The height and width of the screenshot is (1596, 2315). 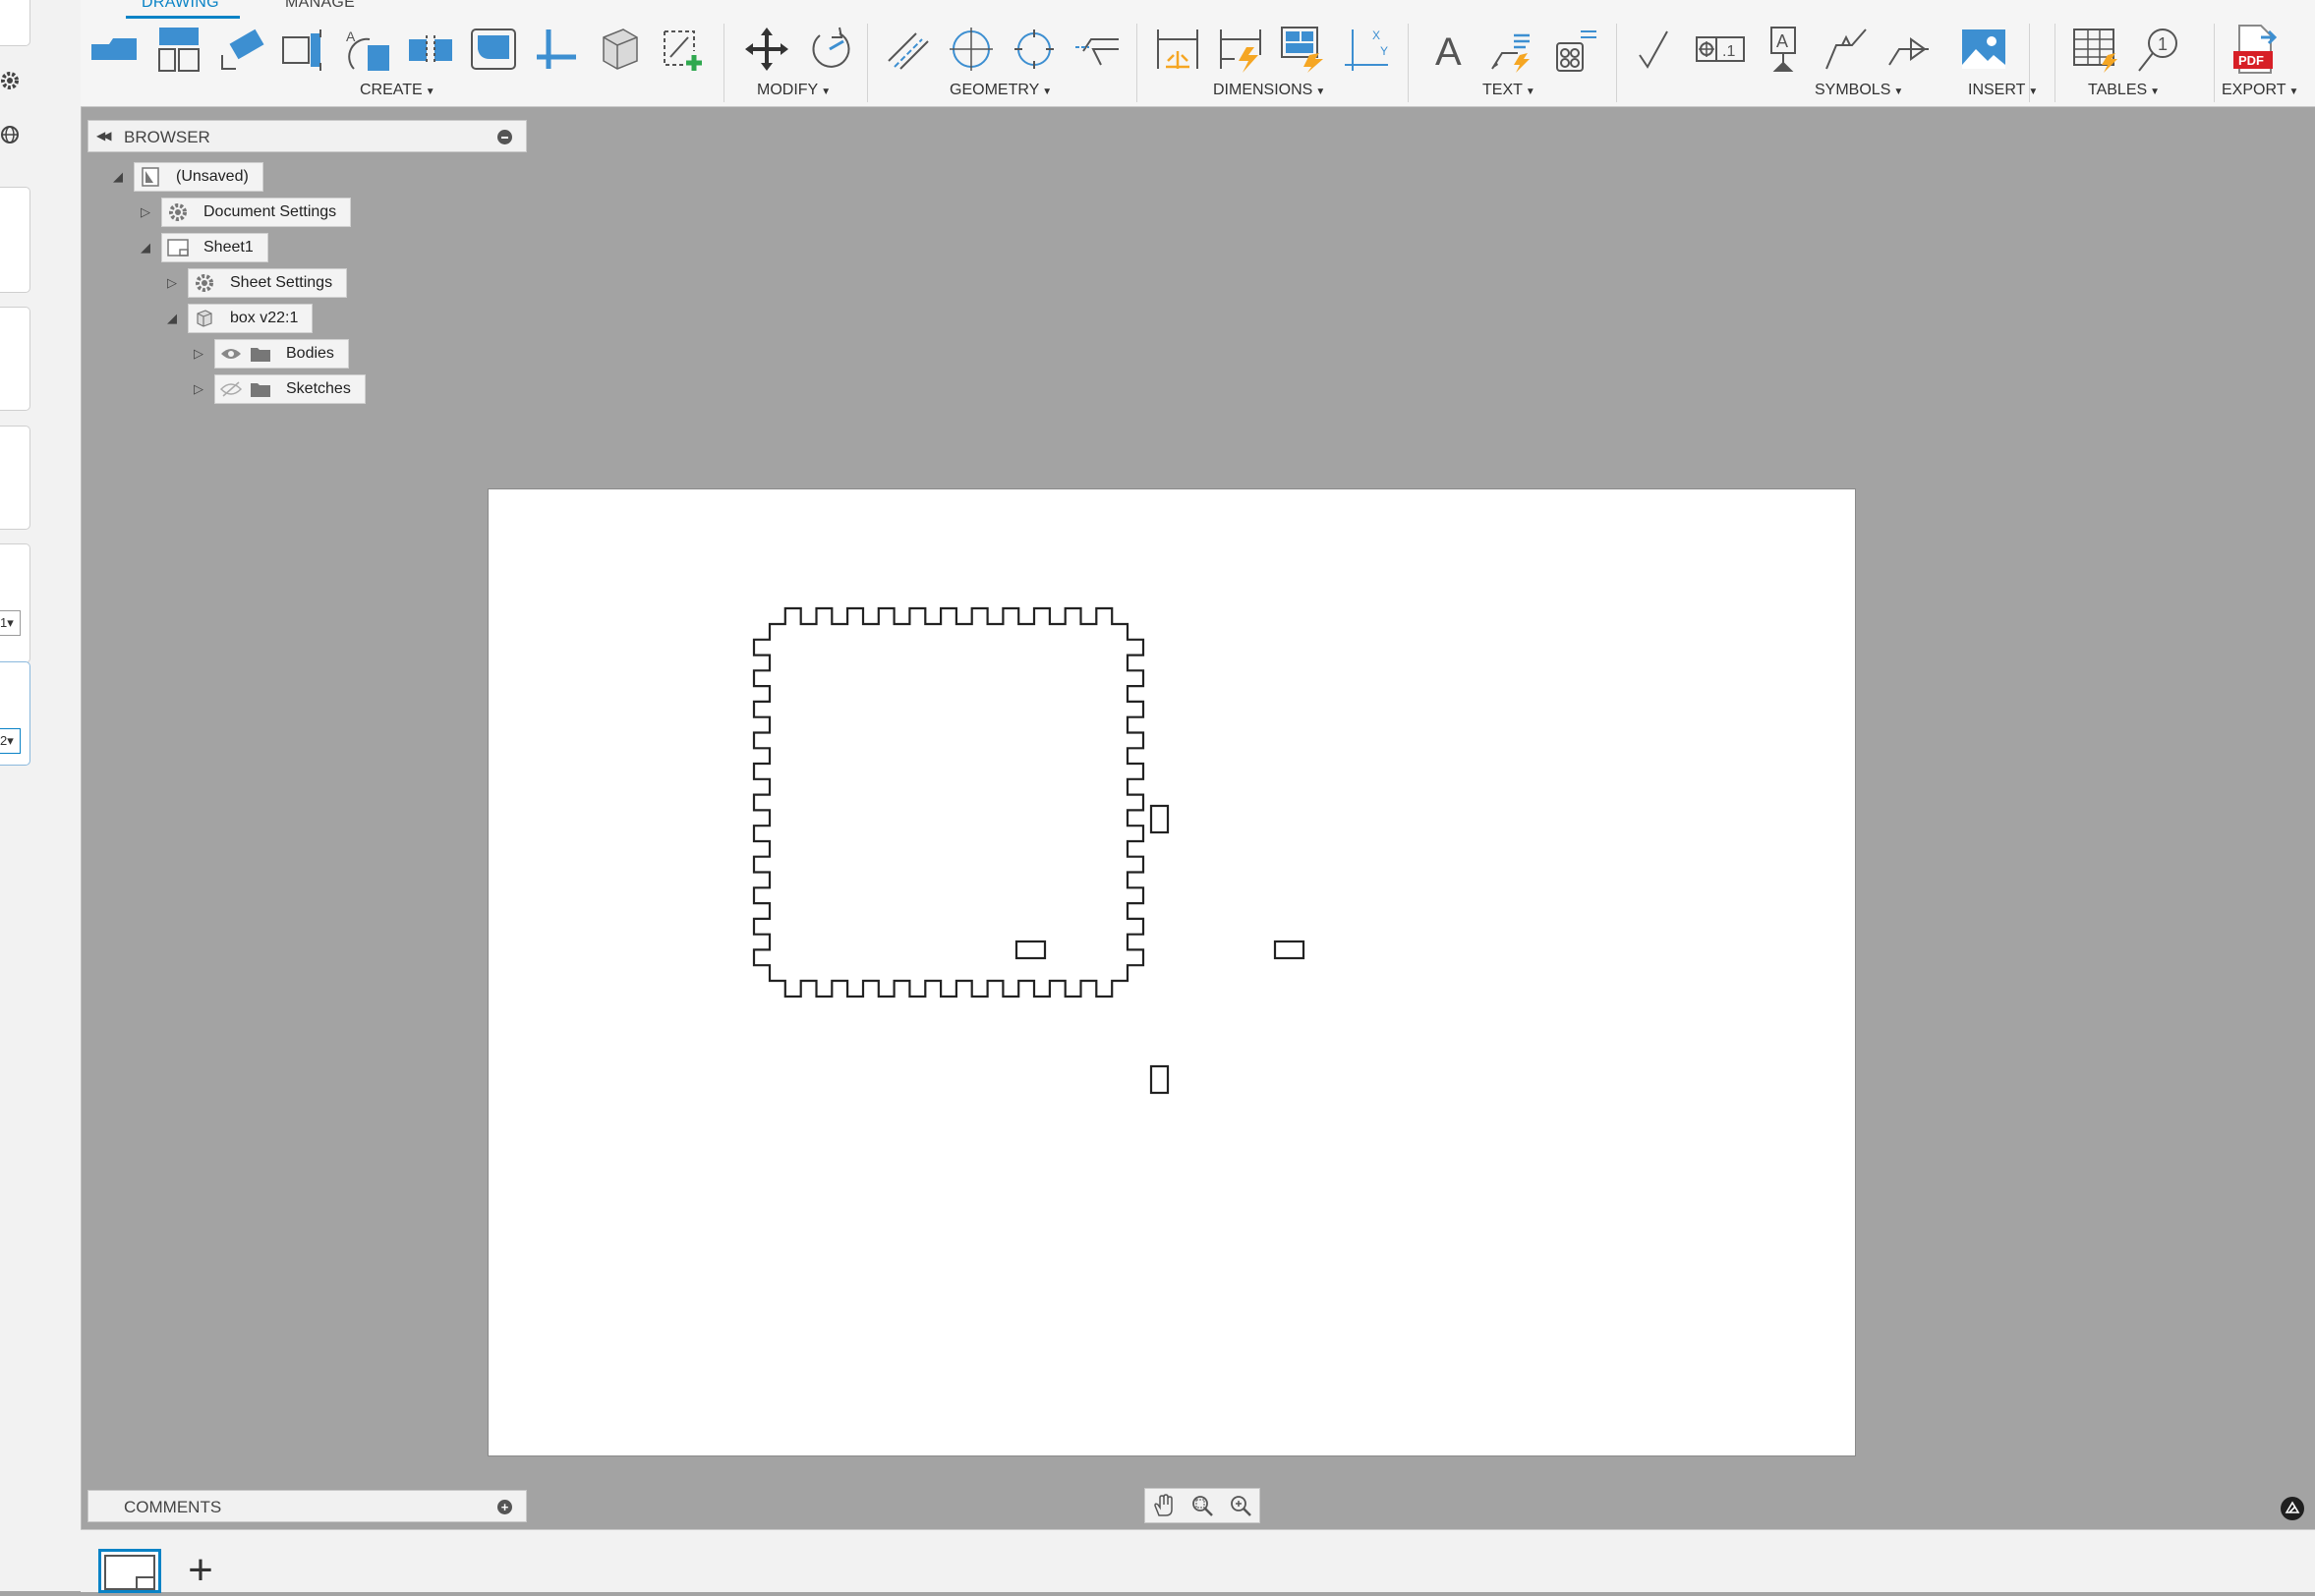 What do you see at coordinates (104, 135) in the screenshot?
I see `collapse-panel-icon: ◀◀` at bounding box center [104, 135].